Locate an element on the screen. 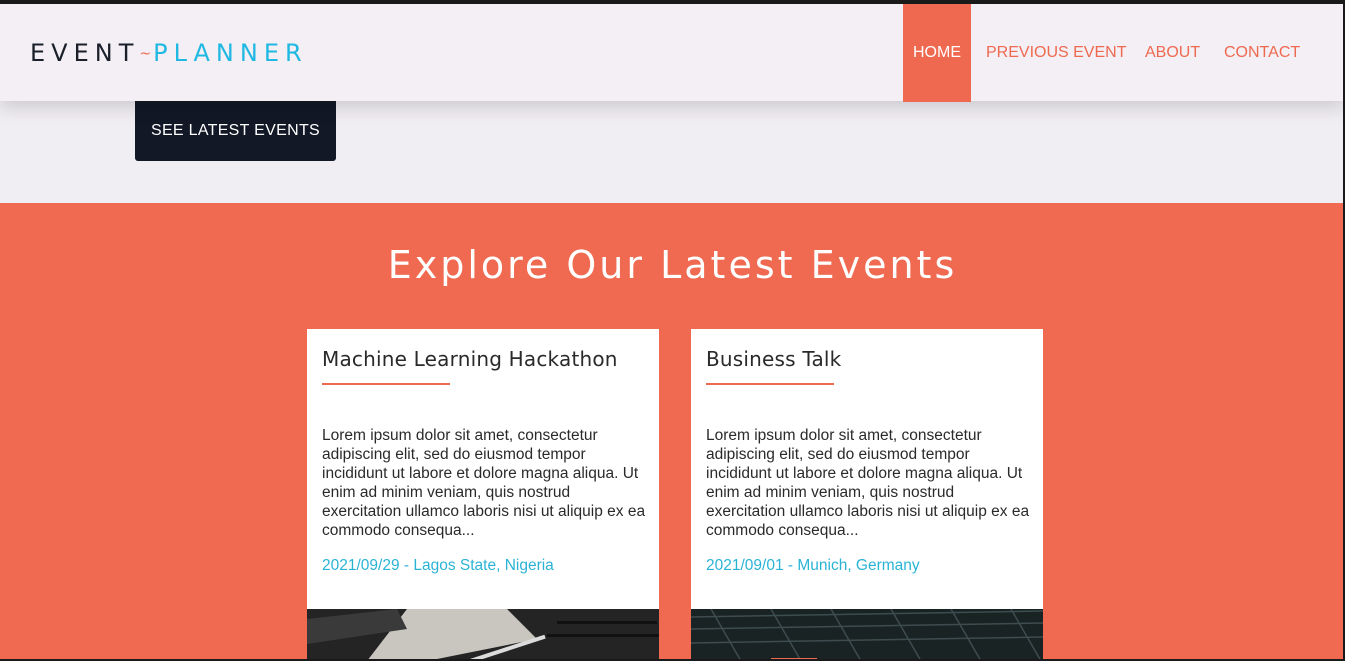  event-card-title: Business Talk is located at coordinates (773, 359).